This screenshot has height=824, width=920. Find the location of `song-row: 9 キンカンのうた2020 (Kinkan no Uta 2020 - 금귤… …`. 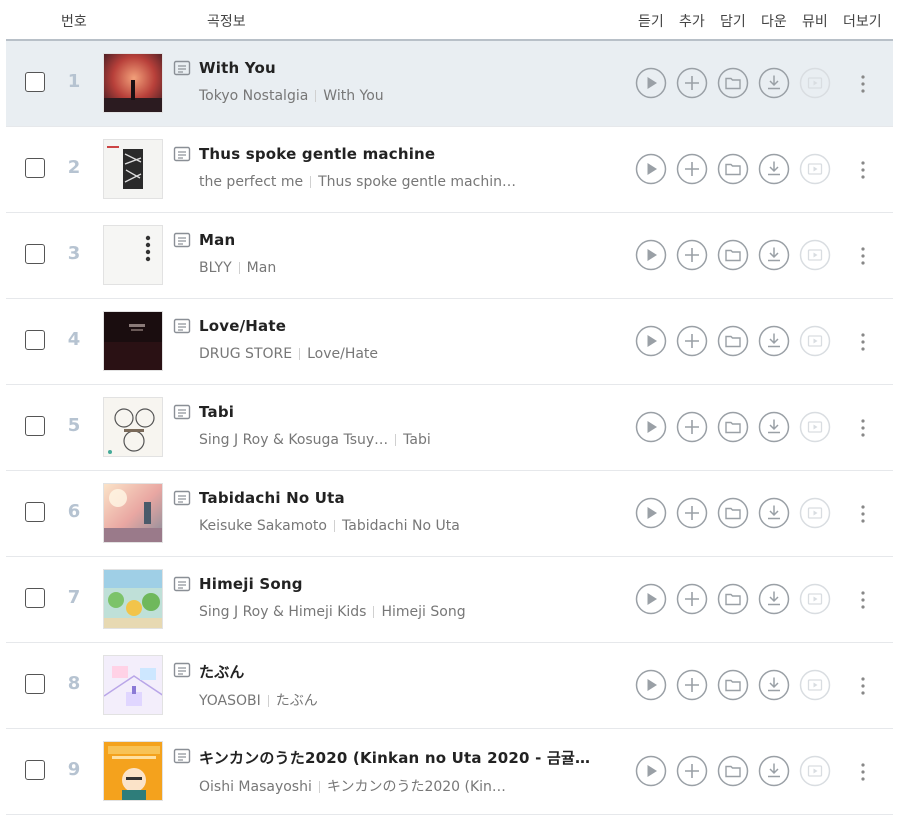

song-row: 9 キンカンのうた2020 (Kinkan no Uta 2020 - 금귤… … is located at coordinates (449, 772).